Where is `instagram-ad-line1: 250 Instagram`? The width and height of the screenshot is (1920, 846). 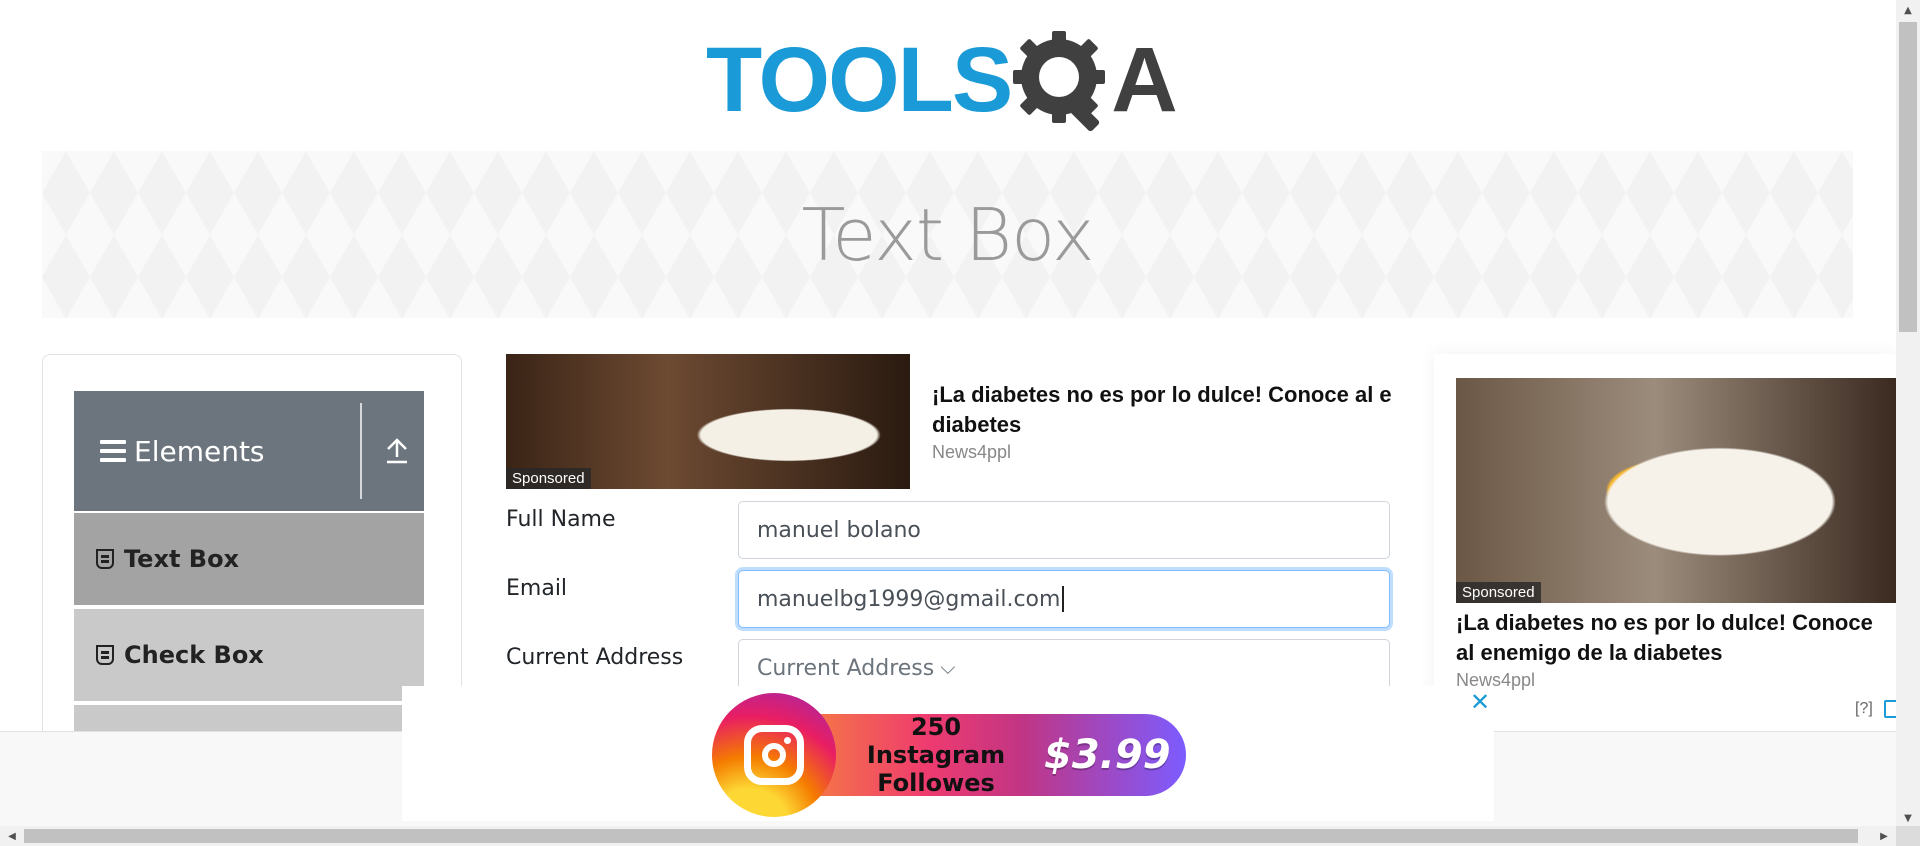
instagram-ad-line1: 250 Instagram is located at coordinates (936, 741).